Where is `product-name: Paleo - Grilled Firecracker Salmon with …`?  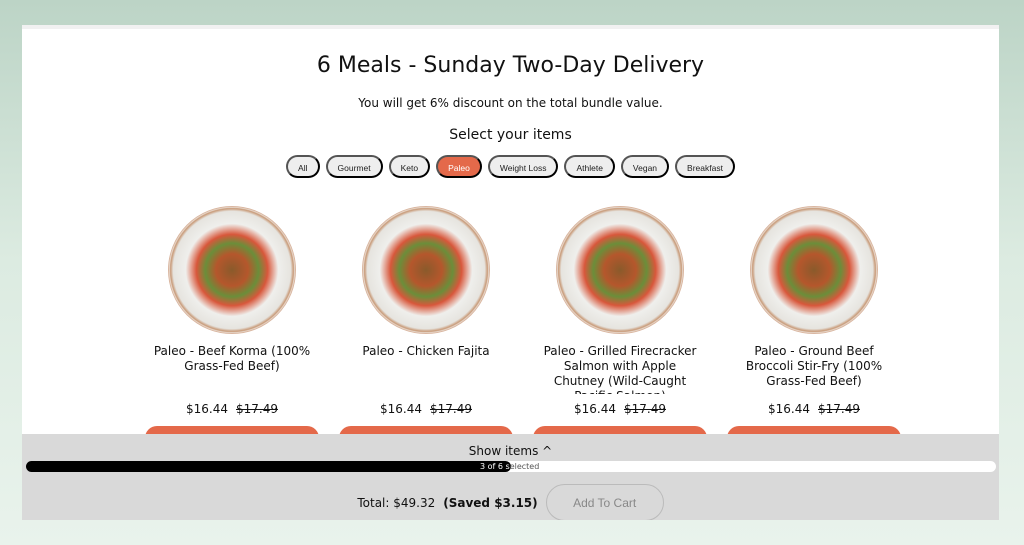
product-name: Paleo - Grilled Firecracker Salmon with … is located at coordinates (620, 369).